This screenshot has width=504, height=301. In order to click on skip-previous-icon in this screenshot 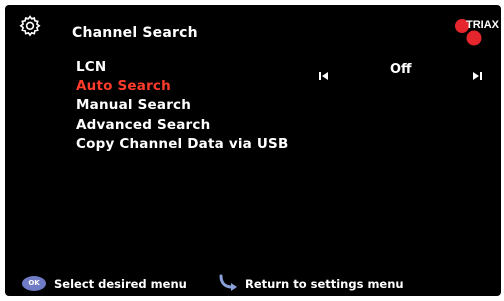, I will do `click(324, 73)`.